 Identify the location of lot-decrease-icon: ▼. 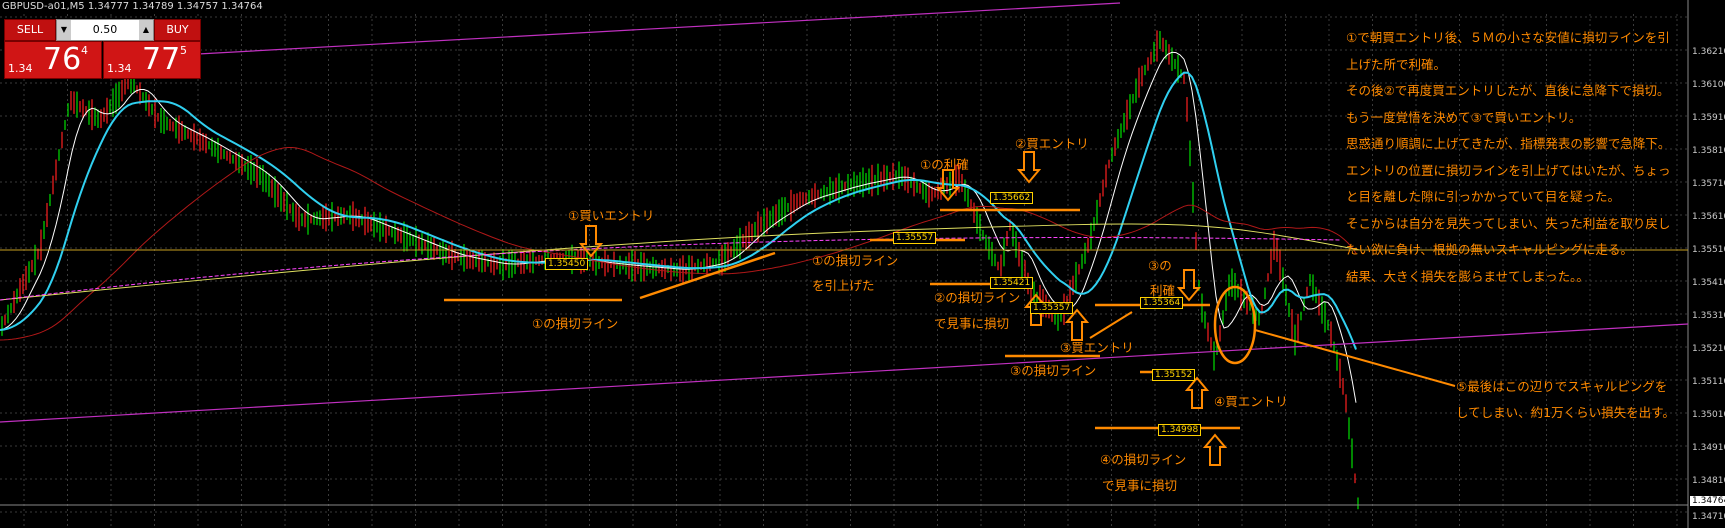
(64, 30).